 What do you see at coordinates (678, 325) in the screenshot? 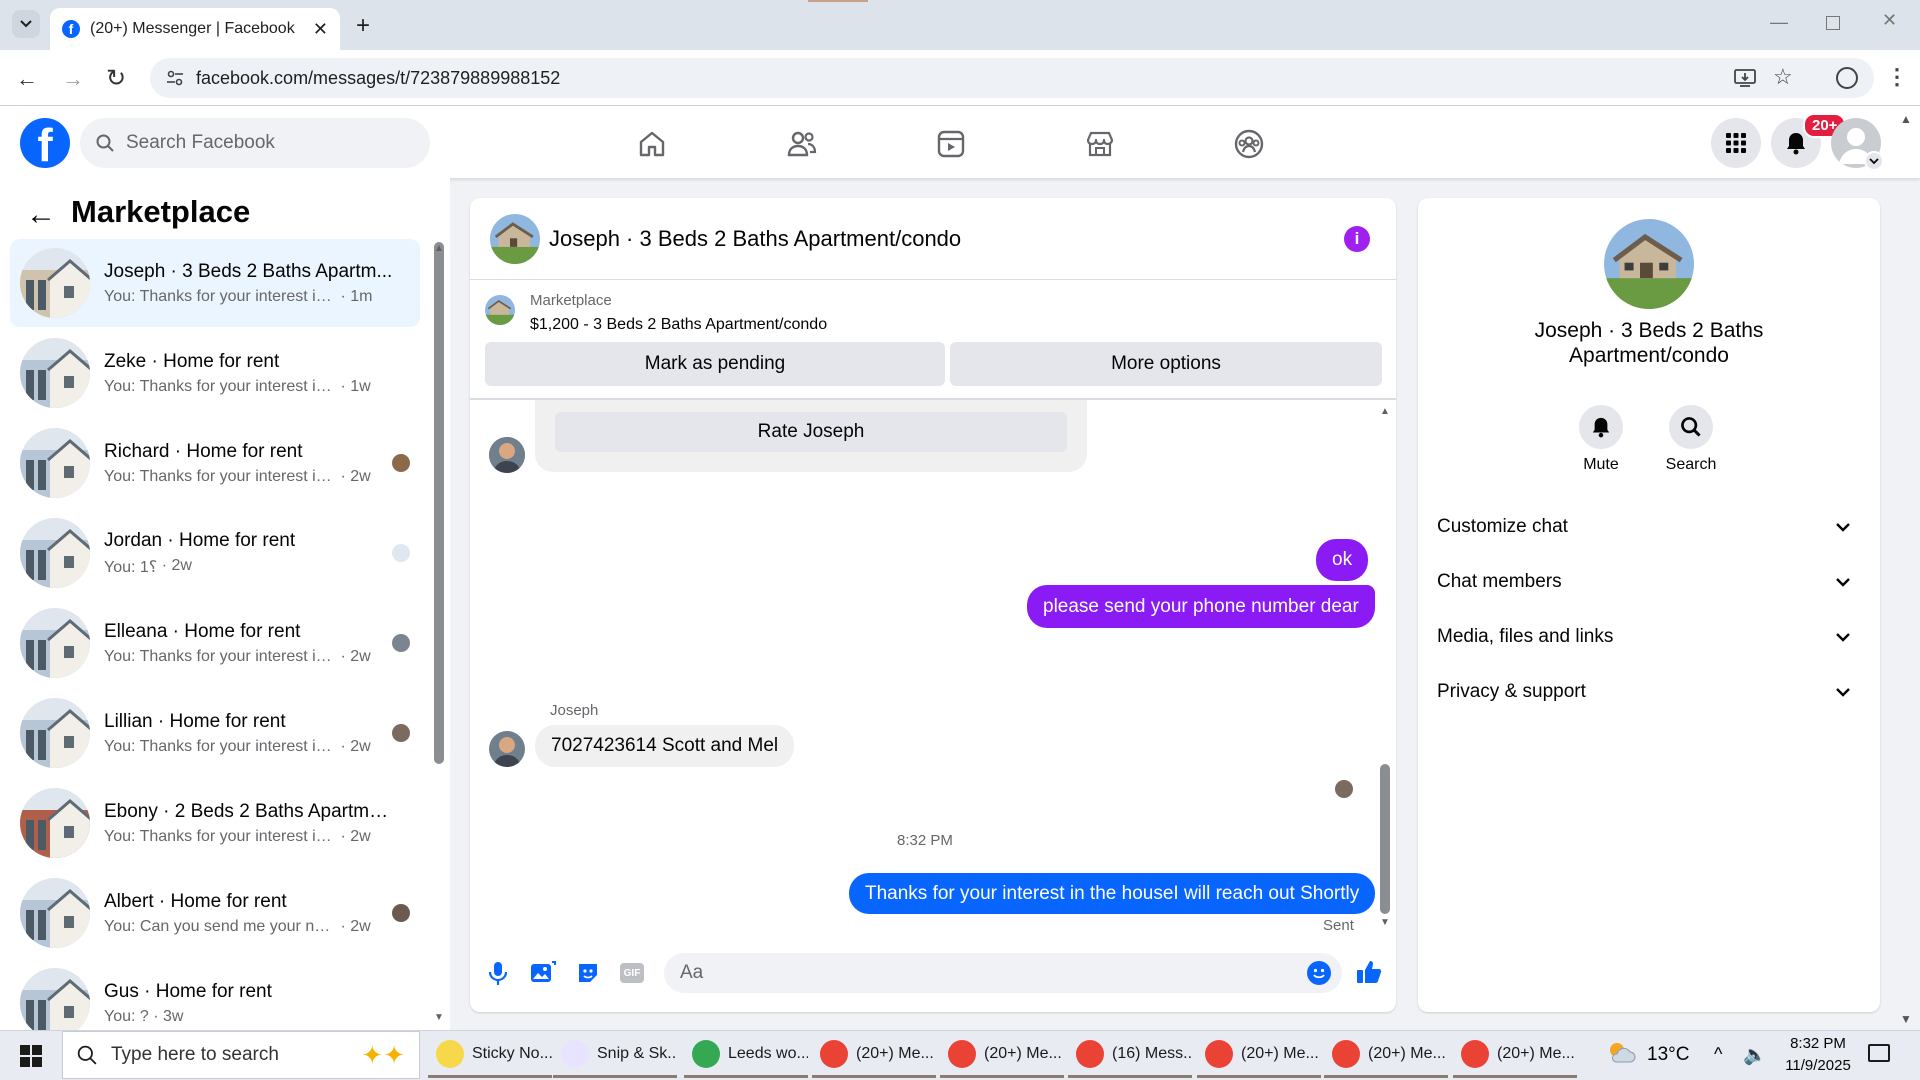
I see `listing-title: $1,200 - 3 Beds 2 Baths Apartment/condo` at bounding box center [678, 325].